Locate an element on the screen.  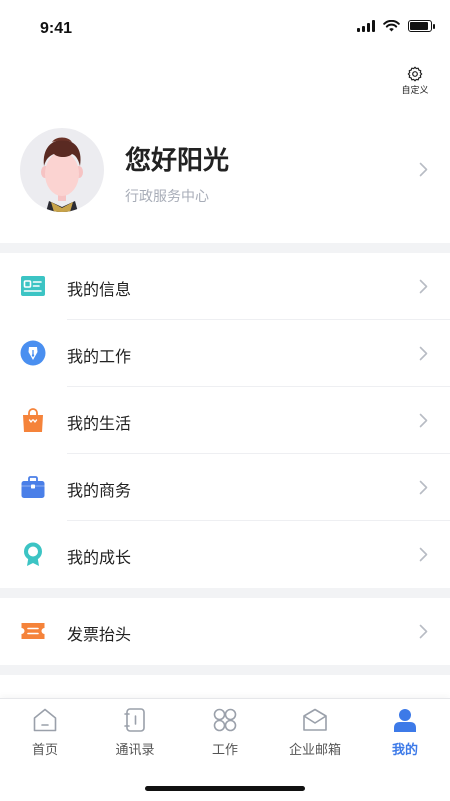
menu-item-my-growth: 我的成长 is located at coordinates (225, 554).